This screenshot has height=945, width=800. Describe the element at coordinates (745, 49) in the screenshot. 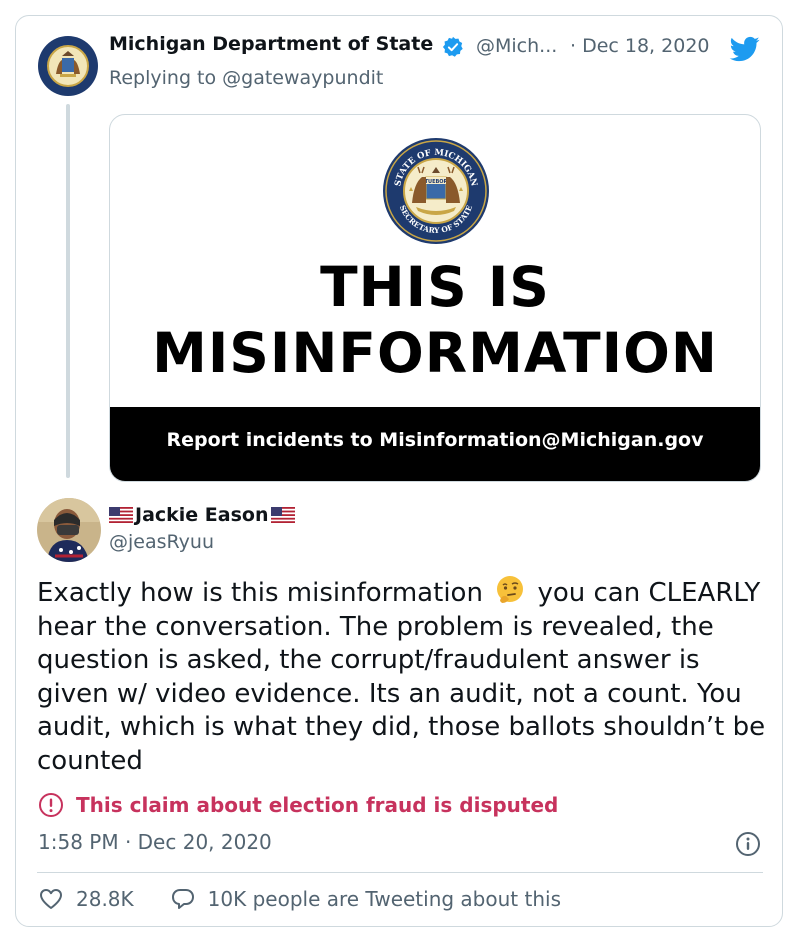

I see `twitter-bird-icon` at that location.